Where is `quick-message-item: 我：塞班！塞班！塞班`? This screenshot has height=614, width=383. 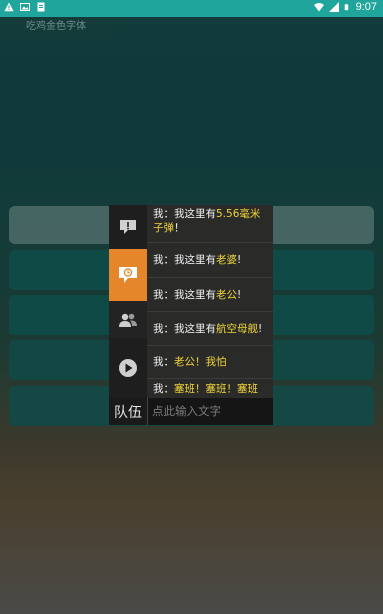
quick-message-item: 我：塞班！塞班！塞班 is located at coordinates (210, 388).